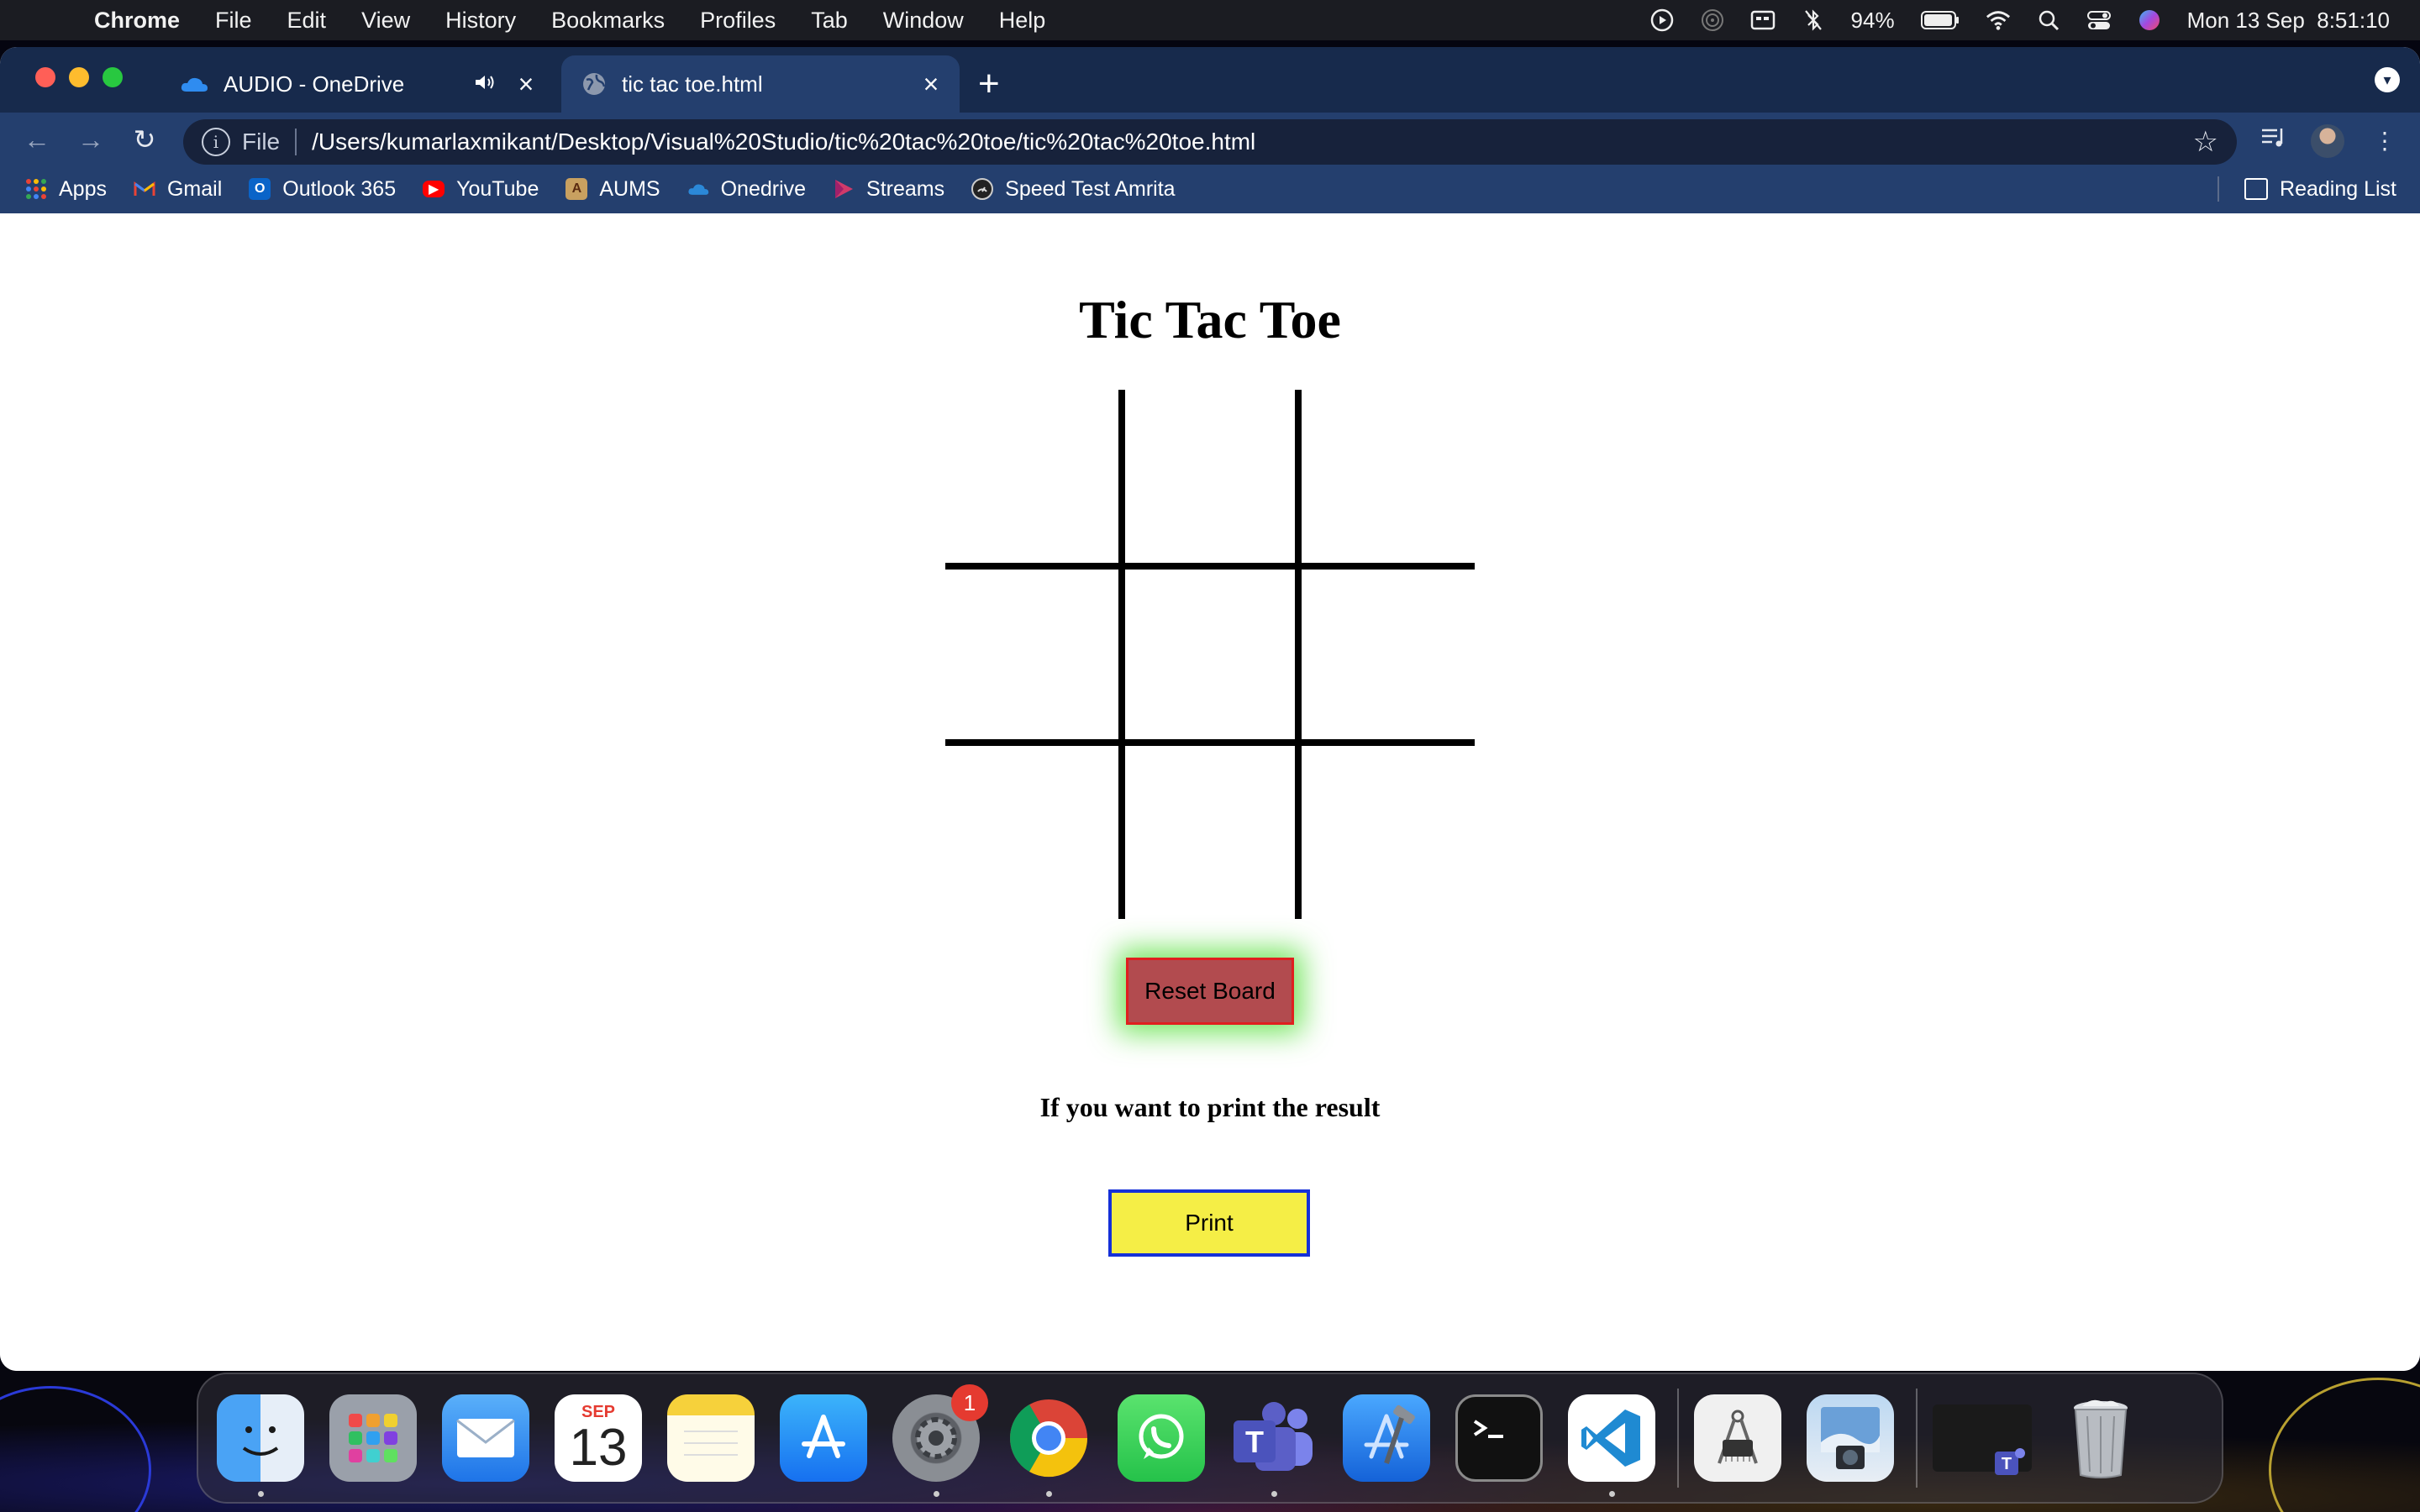 This screenshot has width=2420, height=1512. Describe the element at coordinates (1022, 21) in the screenshot. I see `menu-help: Help` at that location.